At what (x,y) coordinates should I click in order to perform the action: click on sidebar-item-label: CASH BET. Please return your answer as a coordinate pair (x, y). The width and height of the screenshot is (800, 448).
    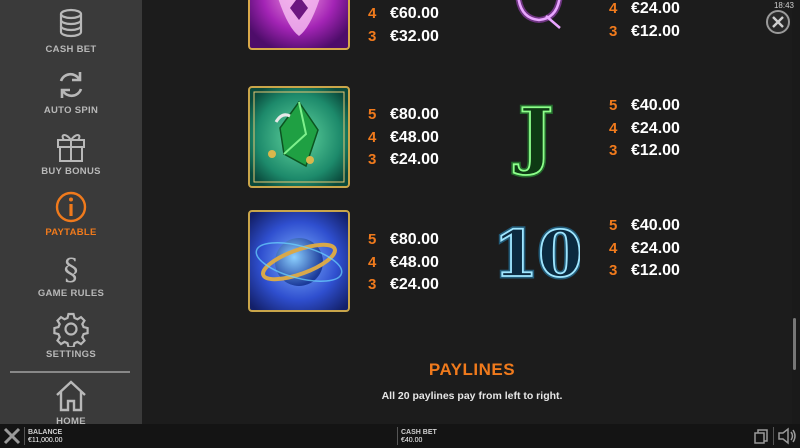
    Looking at the image, I should click on (71, 49).